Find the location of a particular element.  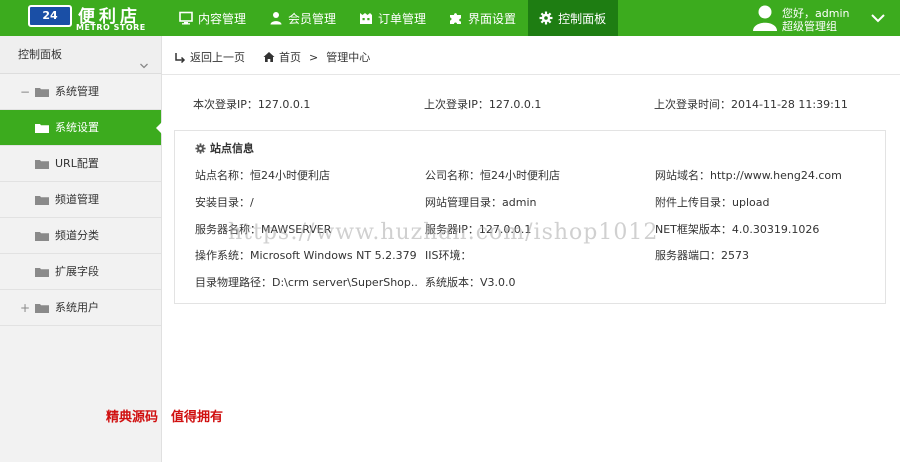

user-icon is located at coordinates (276, 18).